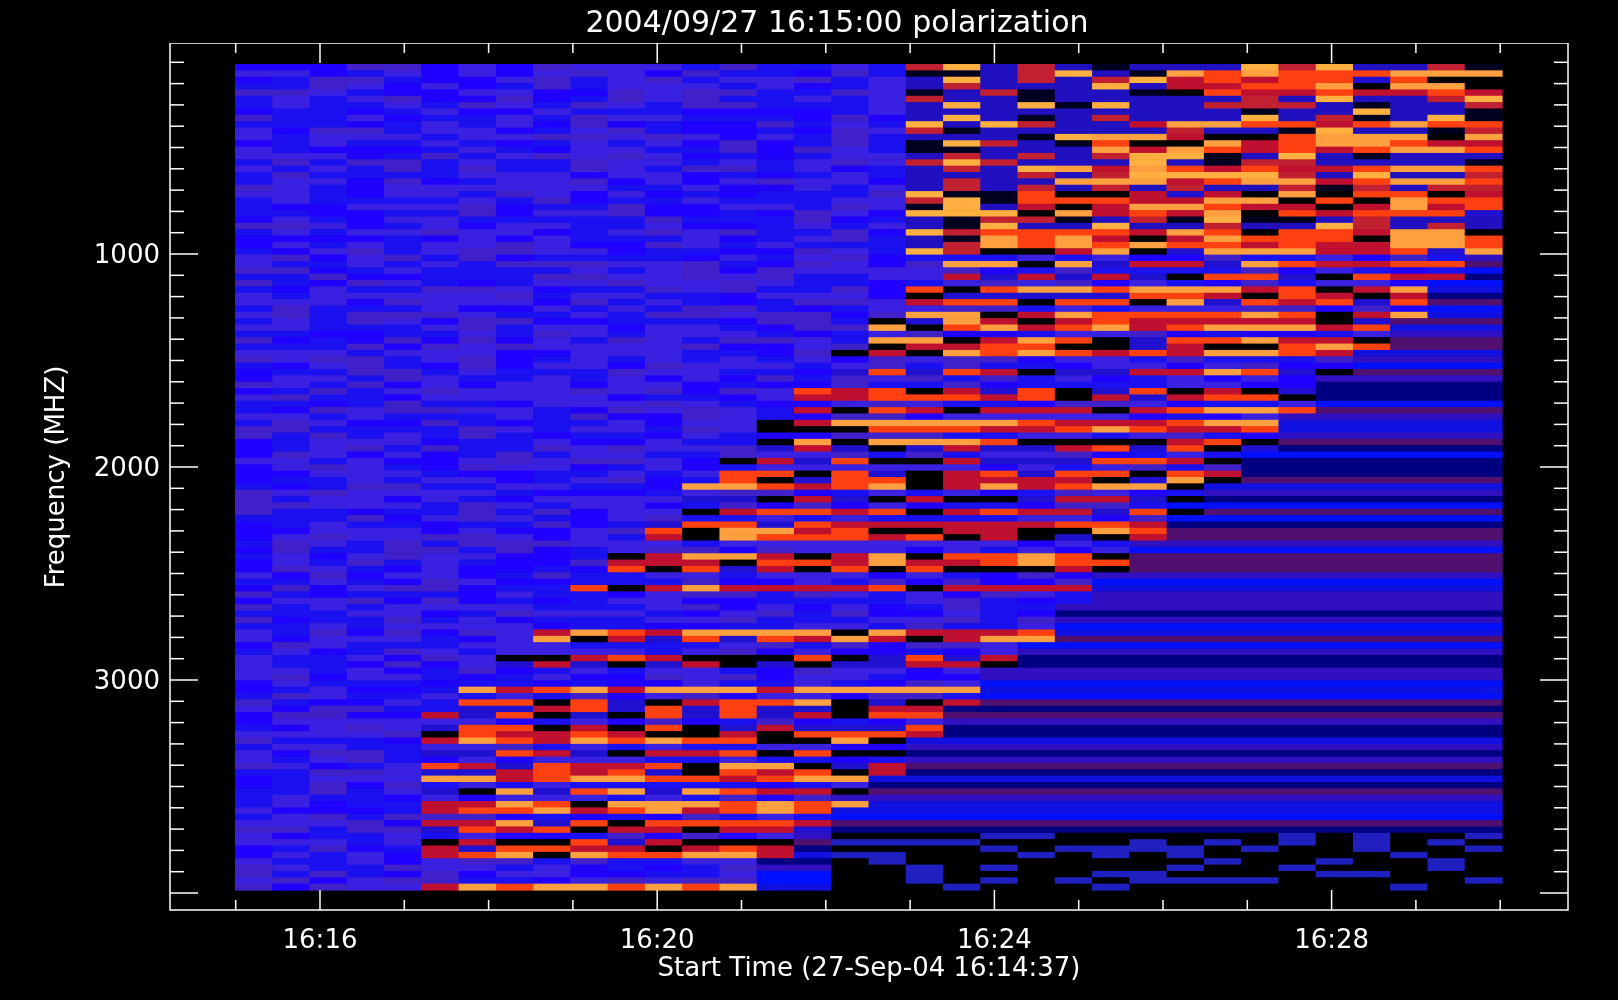  I want to click on tick-label: 1000, so click(126, 254).